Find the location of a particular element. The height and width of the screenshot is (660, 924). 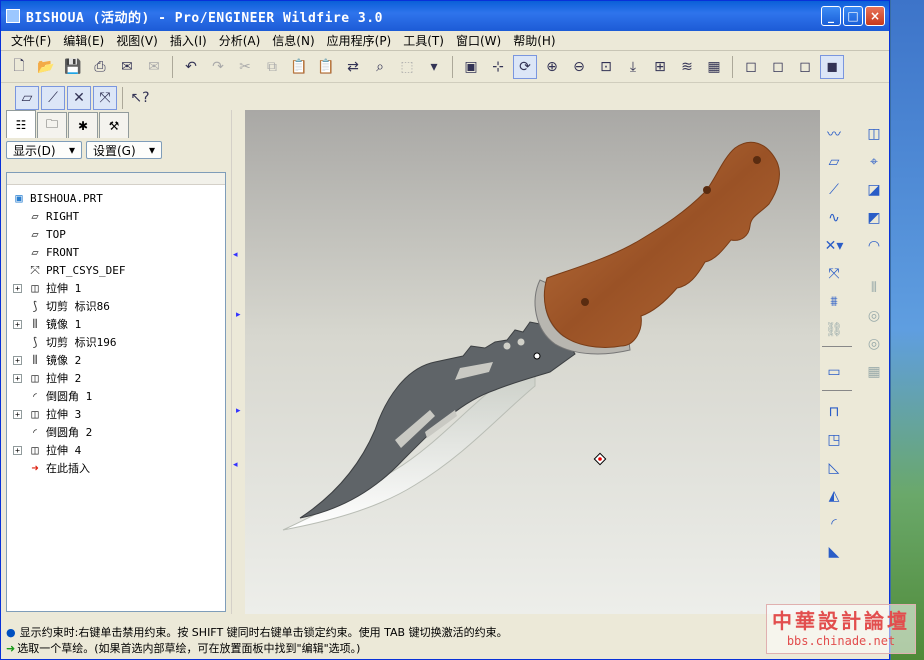

menu-view: 视图(V) is located at coordinates (137, 40).